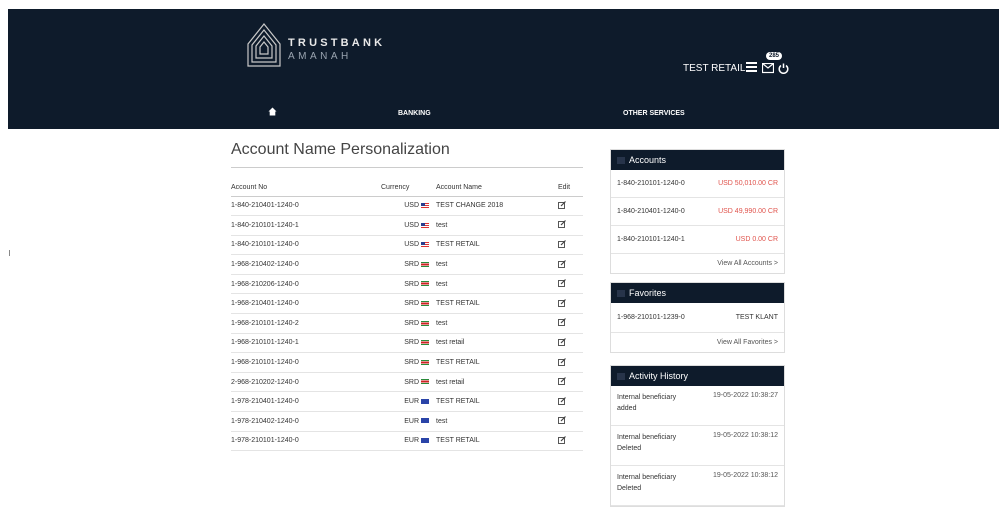  I want to click on brand-subname: AMANAH, so click(320, 56).